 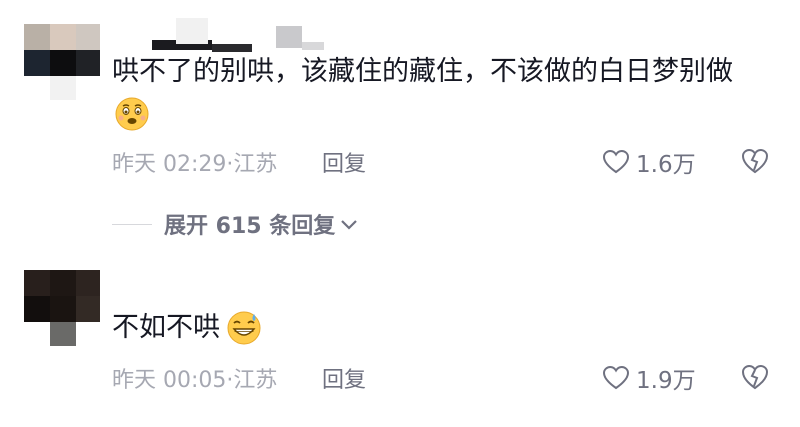 What do you see at coordinates (422, 71) in the screenshot?
I see `comment-text: 哄不了的别哄，该藏住的藏住，不该做的白日梦别做` at bounding box center [422, 71].